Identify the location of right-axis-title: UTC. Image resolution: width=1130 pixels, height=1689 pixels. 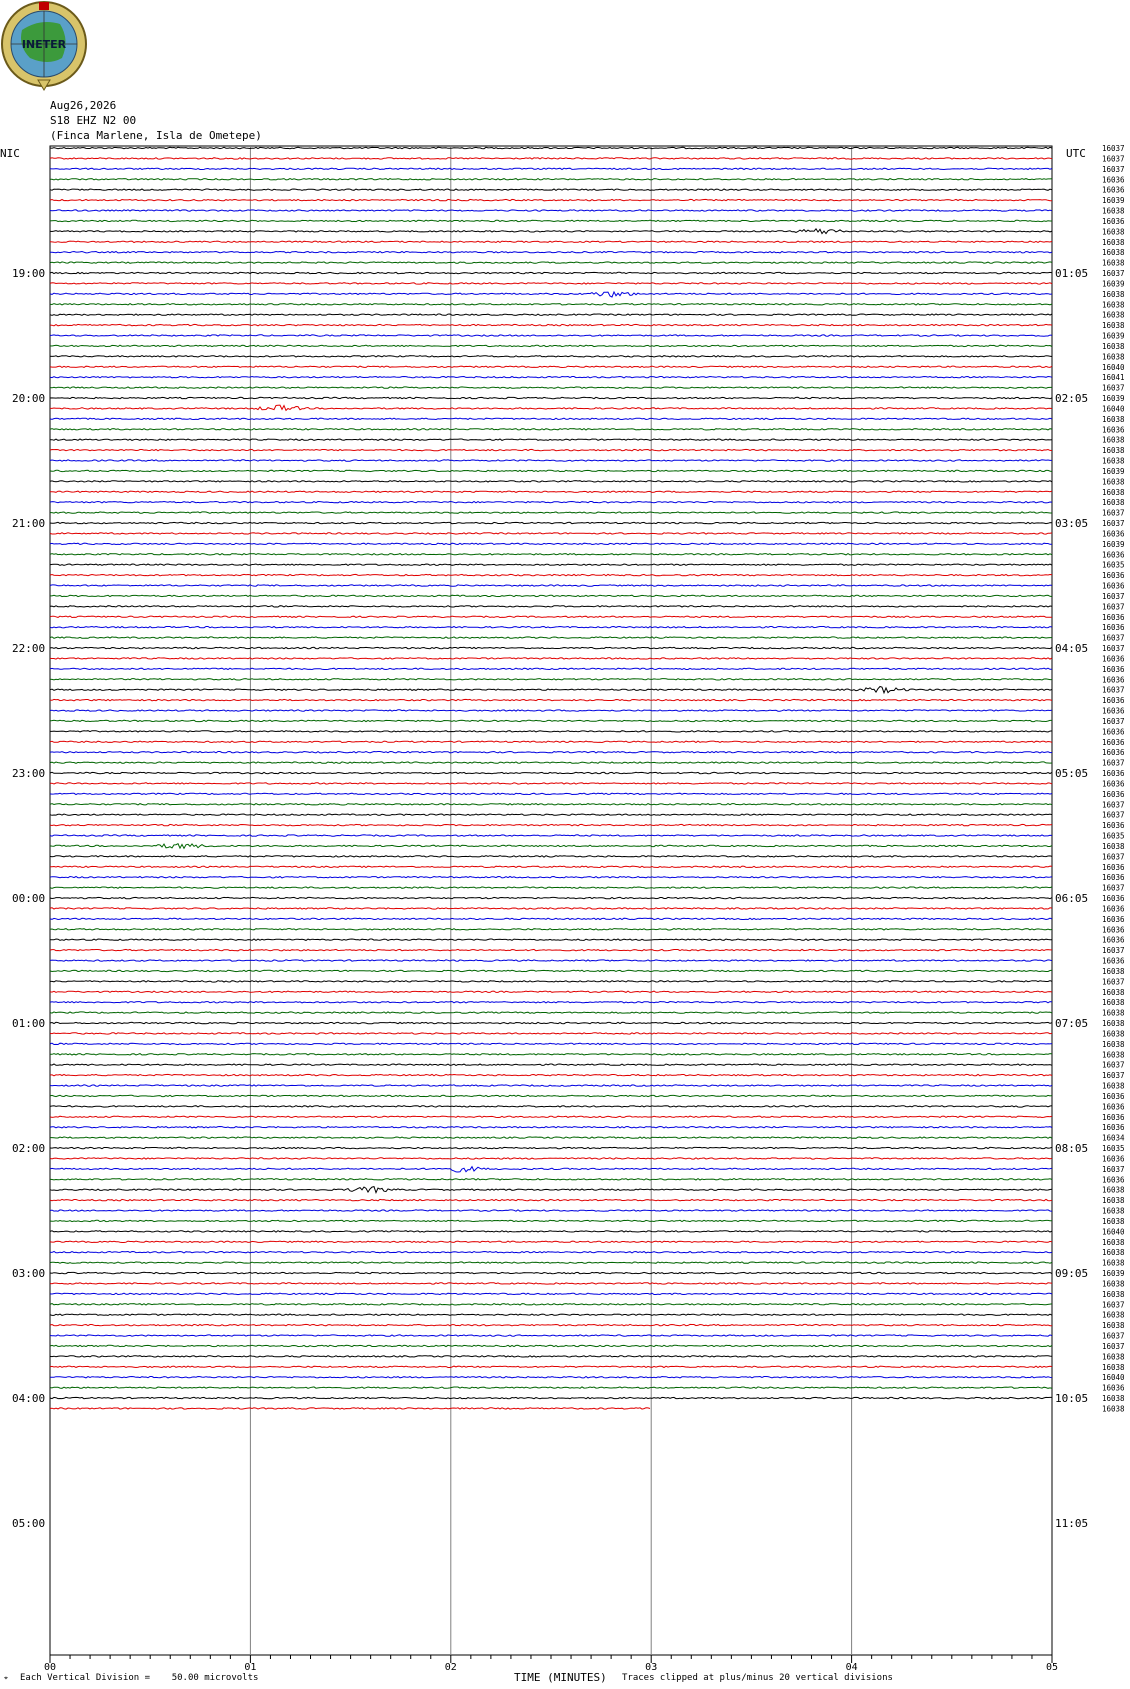
(1076, 153).